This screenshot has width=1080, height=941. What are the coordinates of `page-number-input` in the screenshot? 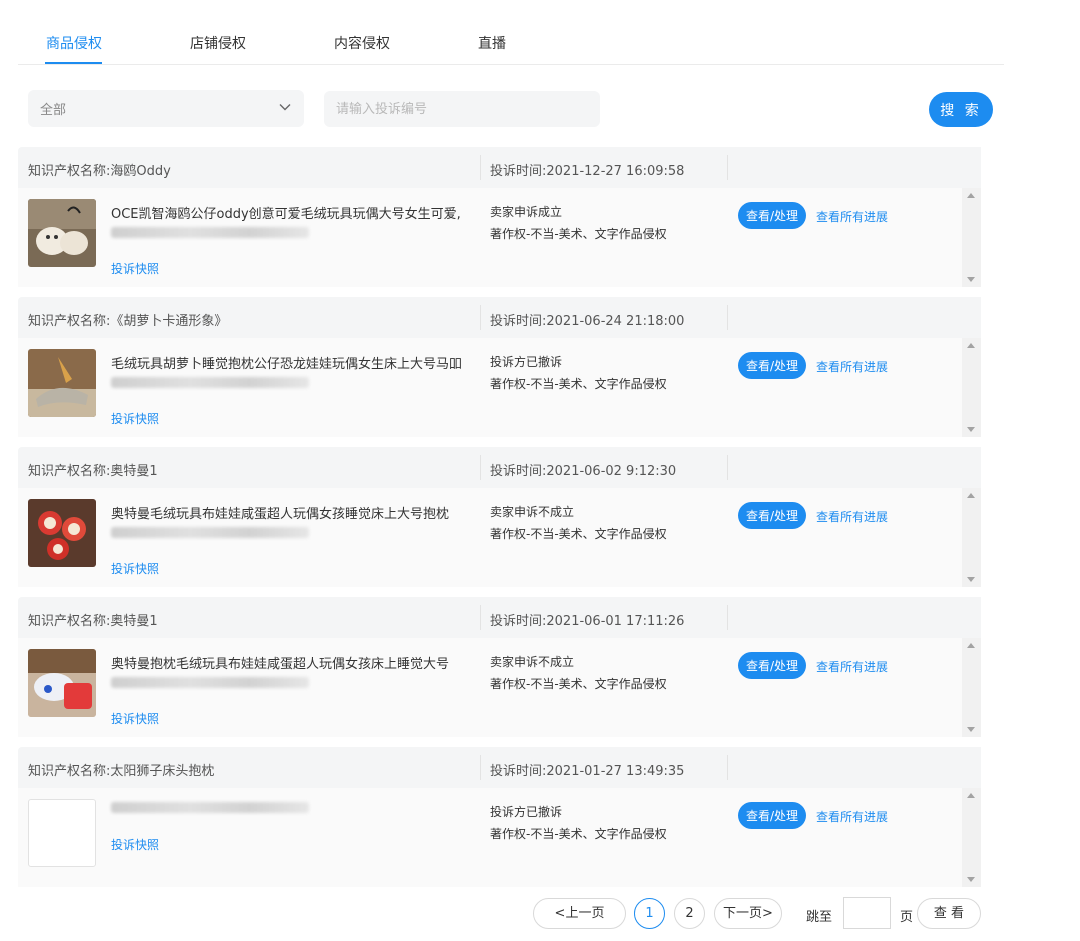 It's located at (867, 913).